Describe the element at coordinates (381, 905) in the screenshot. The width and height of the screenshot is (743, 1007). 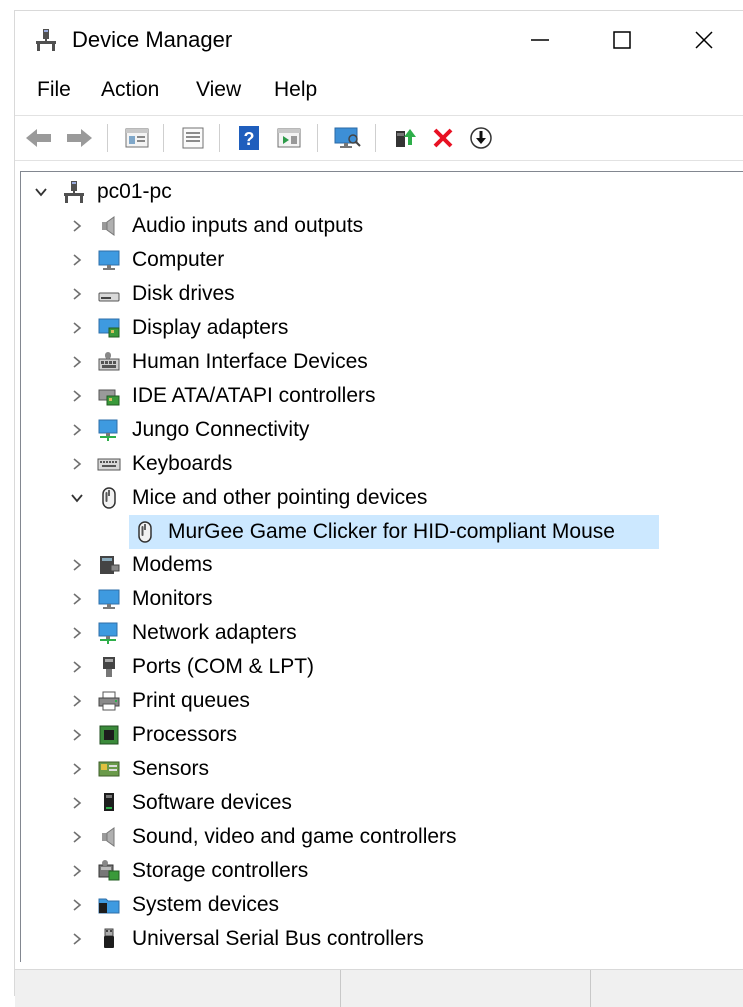
I see `tree-category-item: System devices` at that location.